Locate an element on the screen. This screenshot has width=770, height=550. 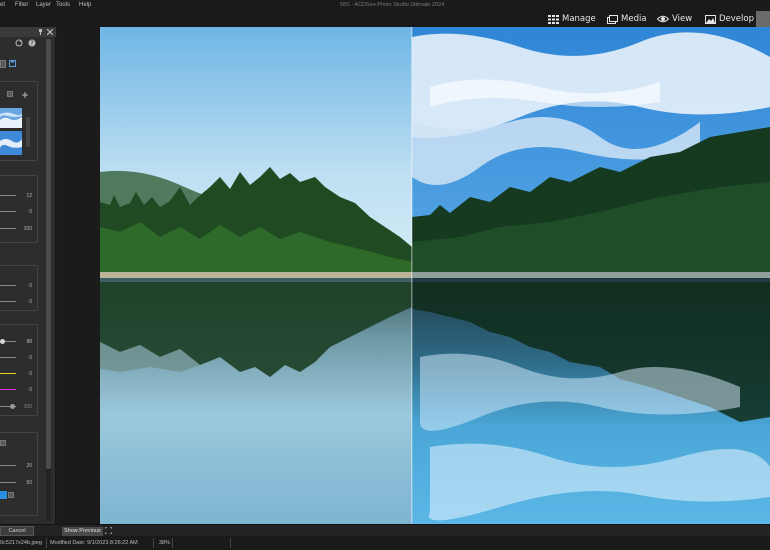
slider-6-knob is located at coordinates (2, 341).